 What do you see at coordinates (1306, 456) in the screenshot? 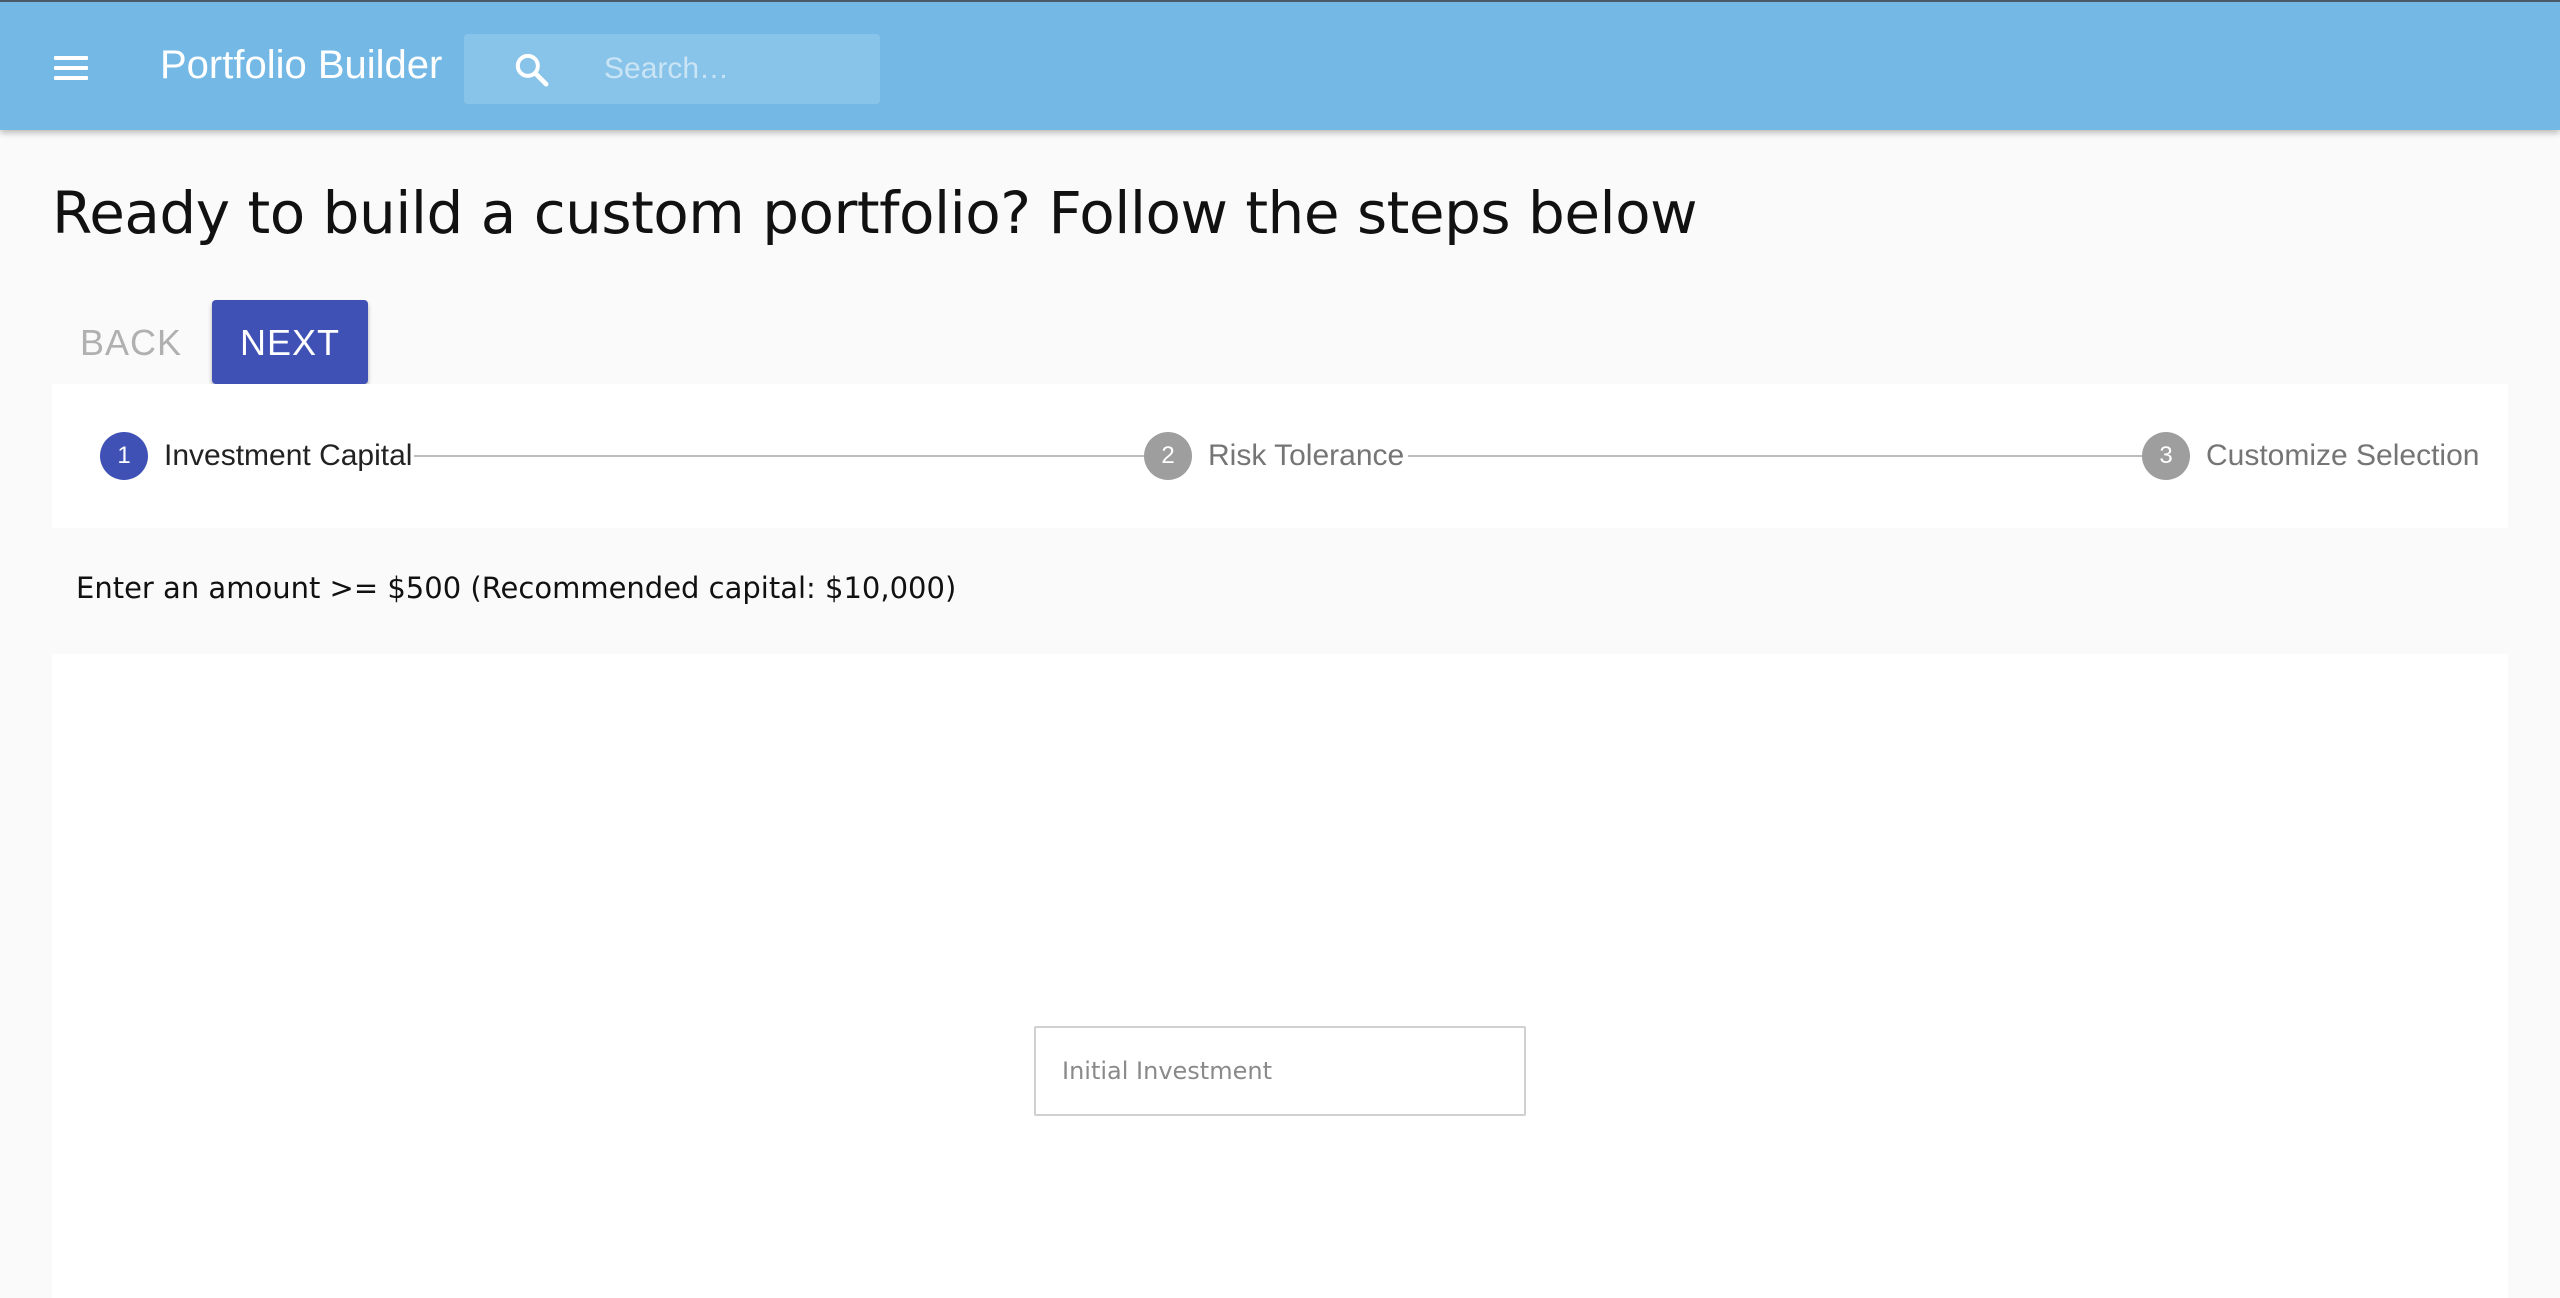
I see `step-2-label: Risk Tolerance` at bounding box center [1306, 456].